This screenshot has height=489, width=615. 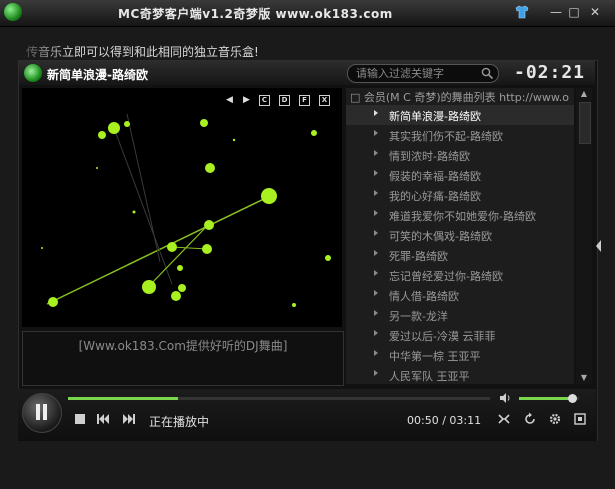 What do you see at coordinates (444, 420) in the screenshot?
I see `time-display: 00:50 / 03:11` at bounding box center [444, 420].